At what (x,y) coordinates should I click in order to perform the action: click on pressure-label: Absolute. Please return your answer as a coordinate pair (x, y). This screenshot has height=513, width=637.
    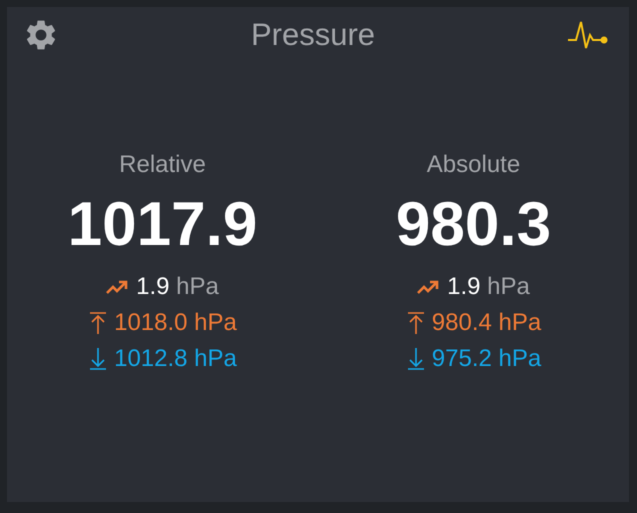
    Looking at the image, I should click on (473, 165).